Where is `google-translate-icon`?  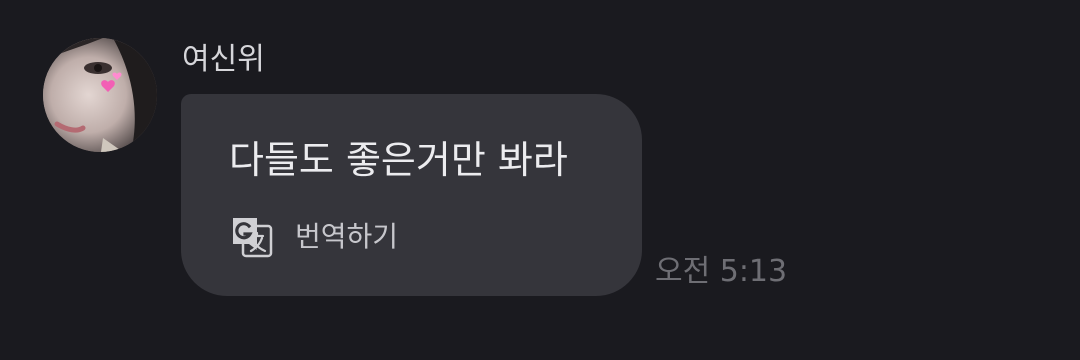 google-translate-icon is located at coordinates (253, 238).